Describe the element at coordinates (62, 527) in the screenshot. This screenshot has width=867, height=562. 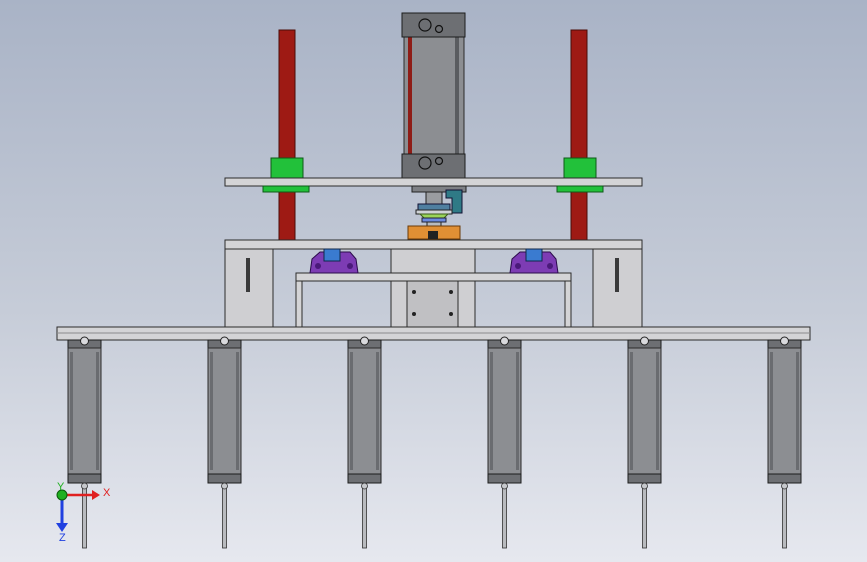
I see `z-arrowhead-icon` at that location.